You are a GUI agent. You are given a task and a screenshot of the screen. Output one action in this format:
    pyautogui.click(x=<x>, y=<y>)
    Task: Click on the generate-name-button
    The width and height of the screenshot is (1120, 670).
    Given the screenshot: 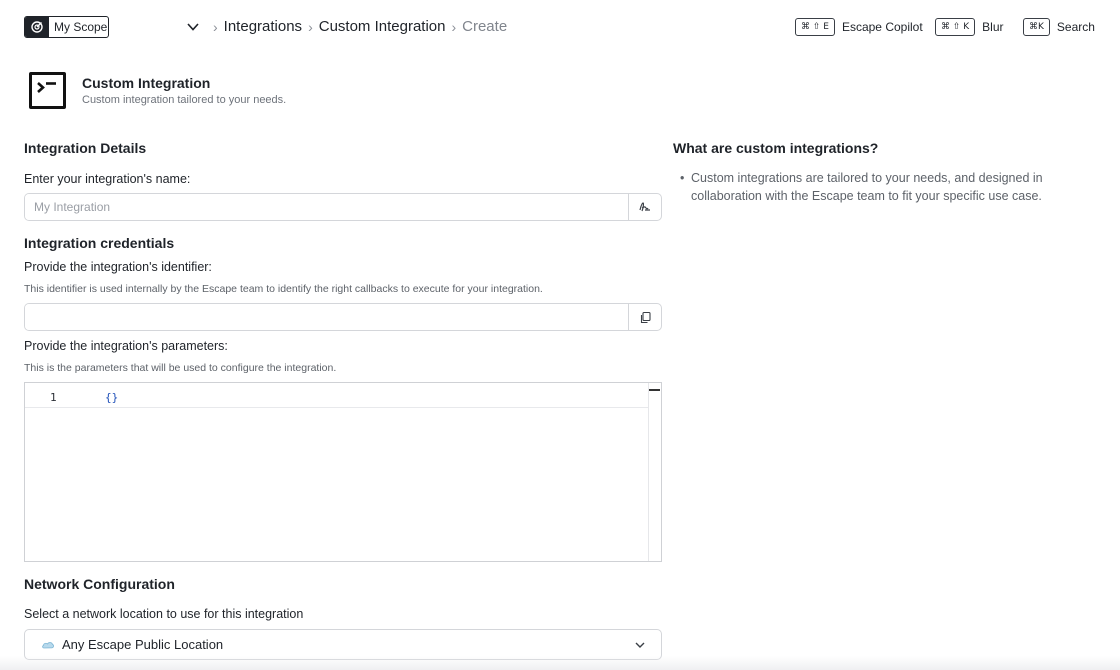 What is the action you would take?
    pyautogui.click(x=644, y=207)
    